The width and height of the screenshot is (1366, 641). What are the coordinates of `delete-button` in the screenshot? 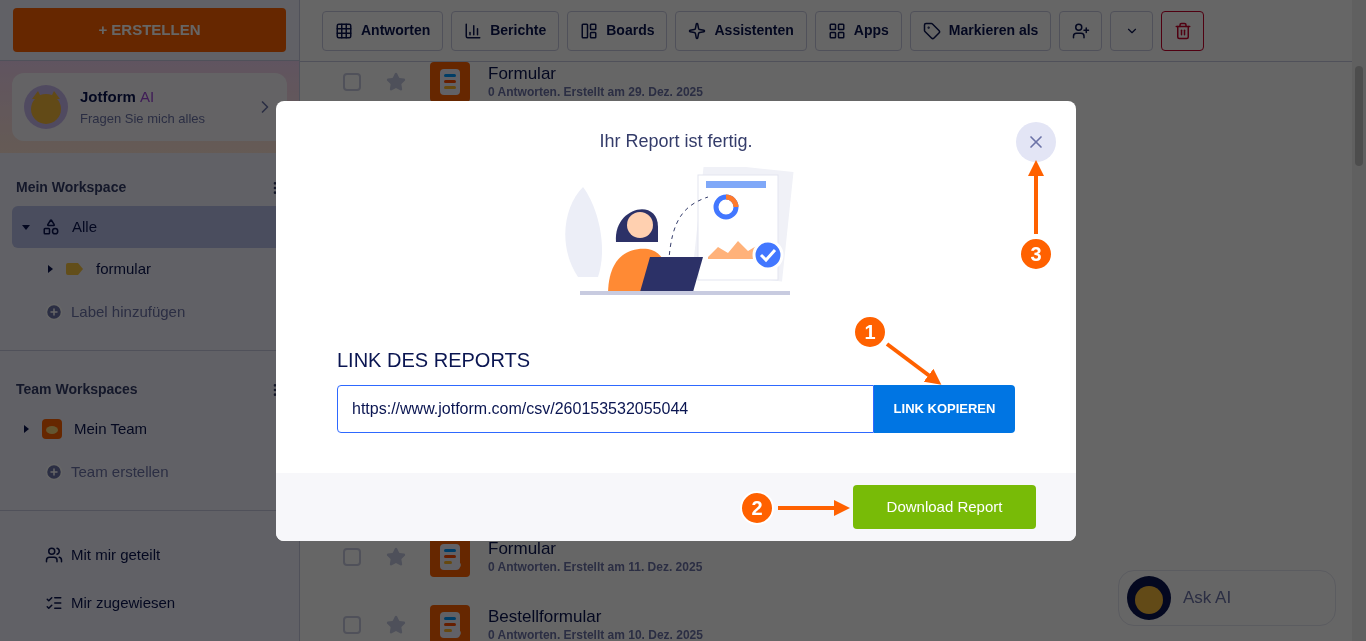 It's located at (1183, 30).